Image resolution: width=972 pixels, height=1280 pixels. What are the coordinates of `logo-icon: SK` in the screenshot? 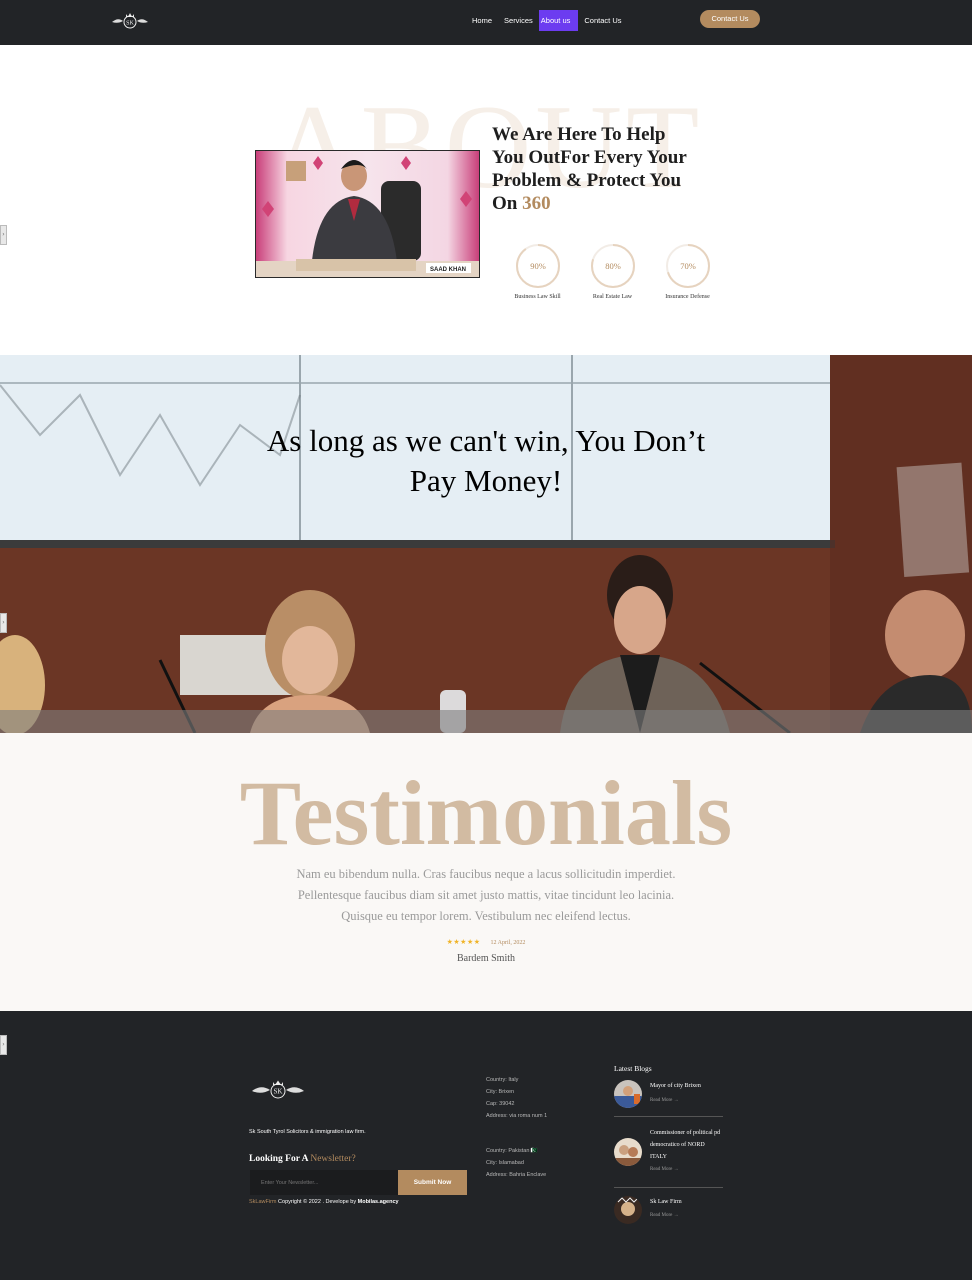 It's located at (130, 21).